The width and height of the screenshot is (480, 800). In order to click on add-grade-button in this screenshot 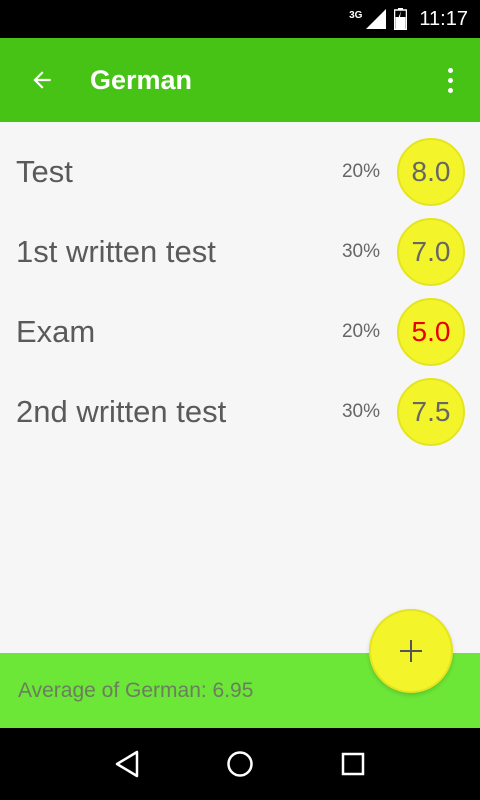, I will do `click(411, 651)`.